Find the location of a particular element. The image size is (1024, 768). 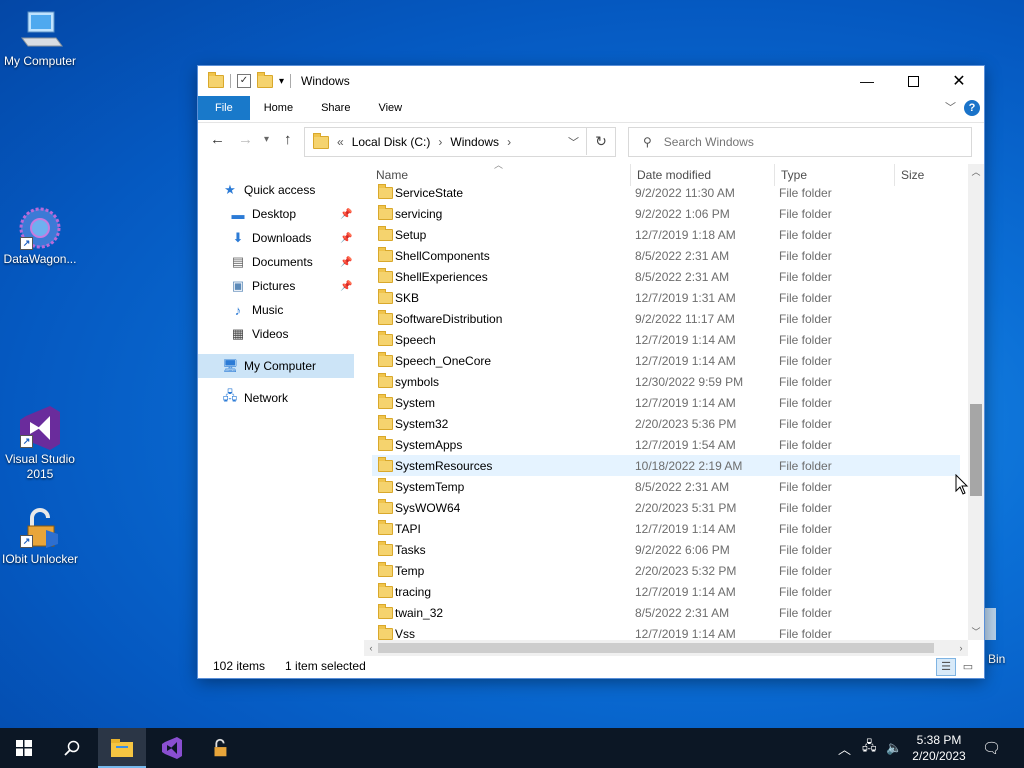

nav-item-label: My Computer is located at coordinates (280, 366).